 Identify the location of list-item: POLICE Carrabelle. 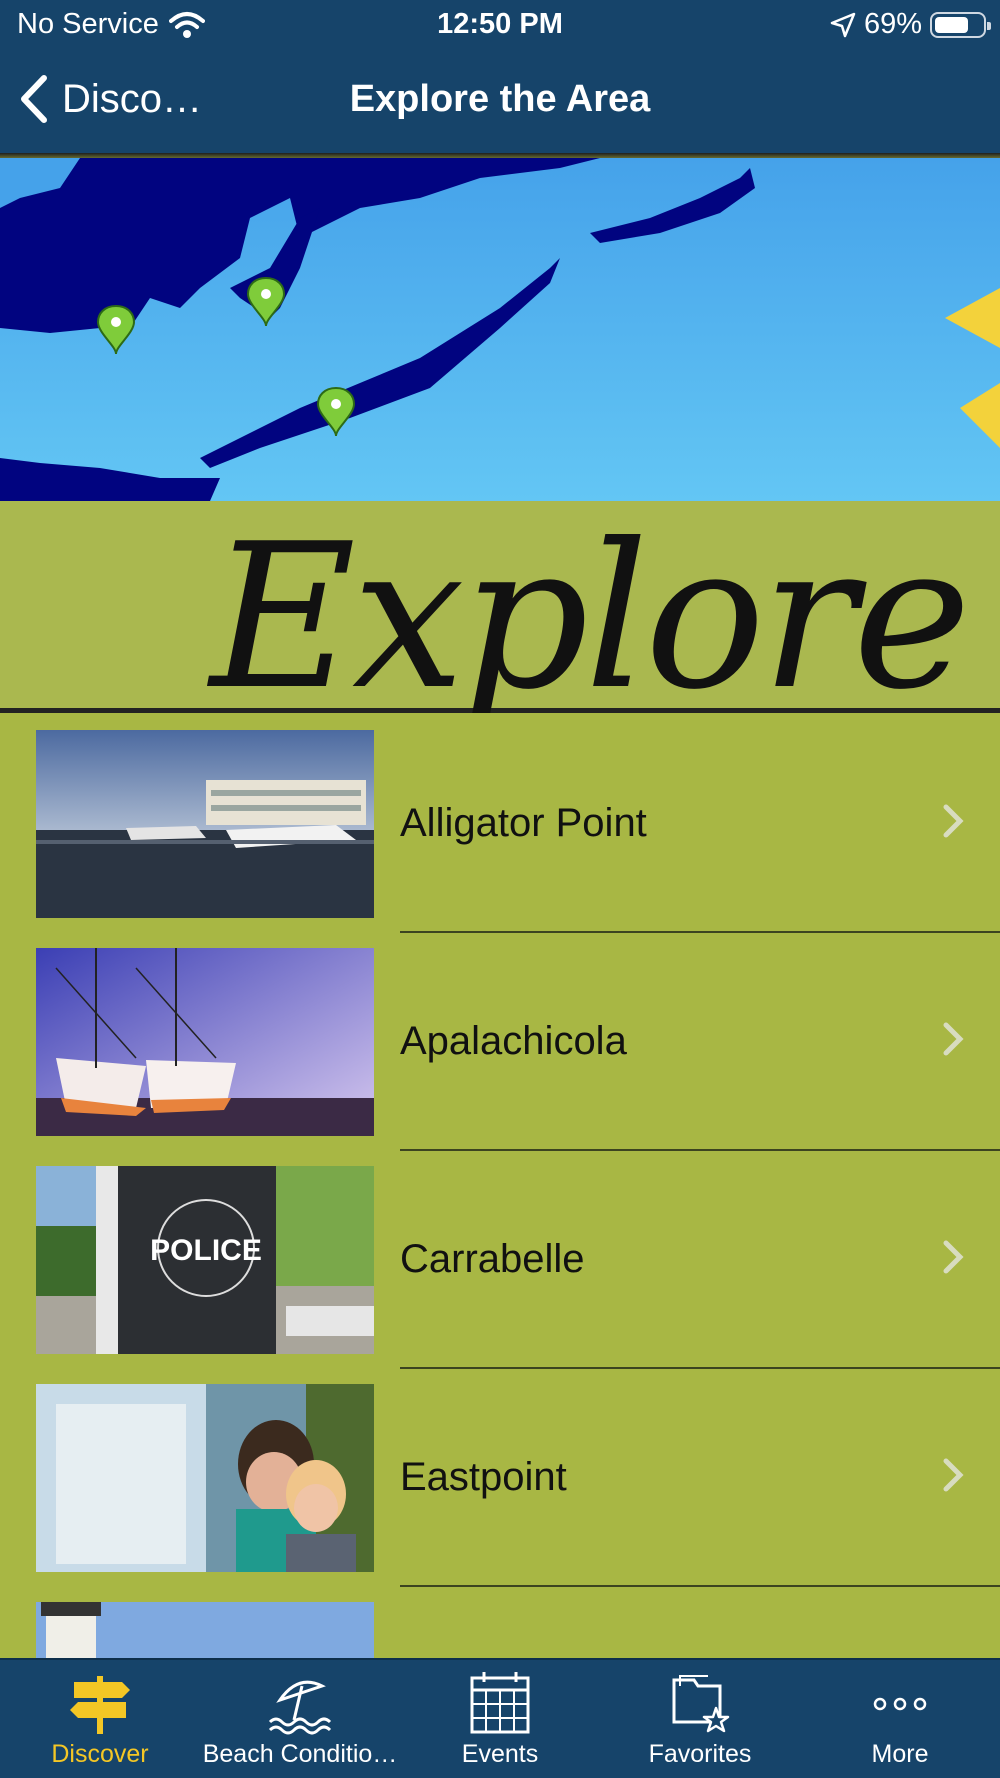
(500, 1260).